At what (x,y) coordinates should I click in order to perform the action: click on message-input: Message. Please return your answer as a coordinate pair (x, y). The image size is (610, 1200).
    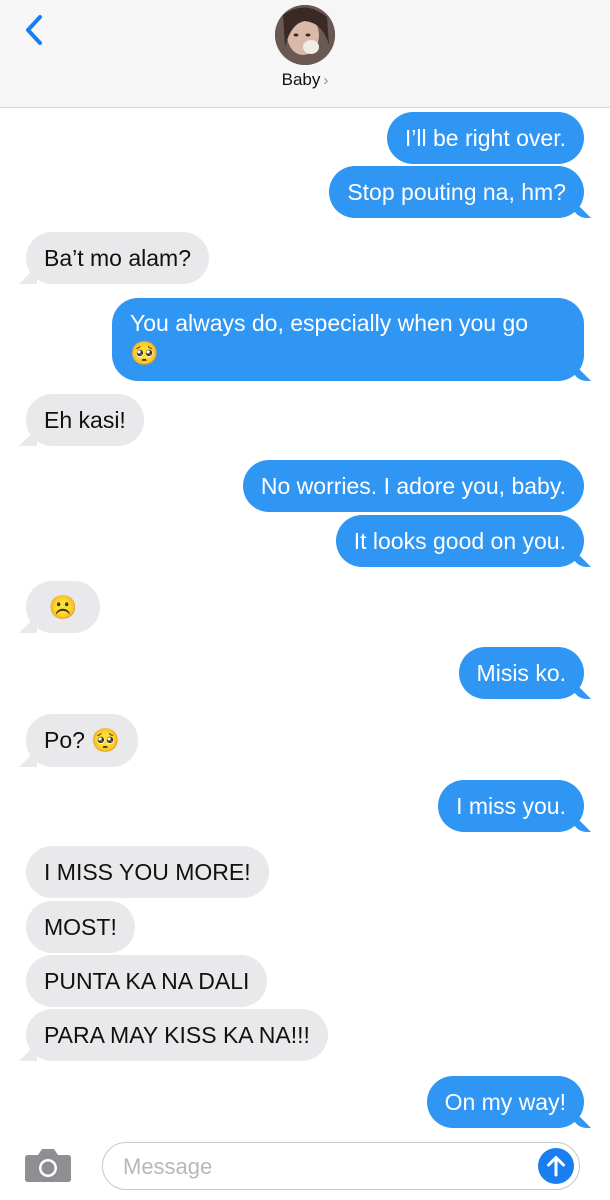
    Looking at the image, I should click on (341, 1166).